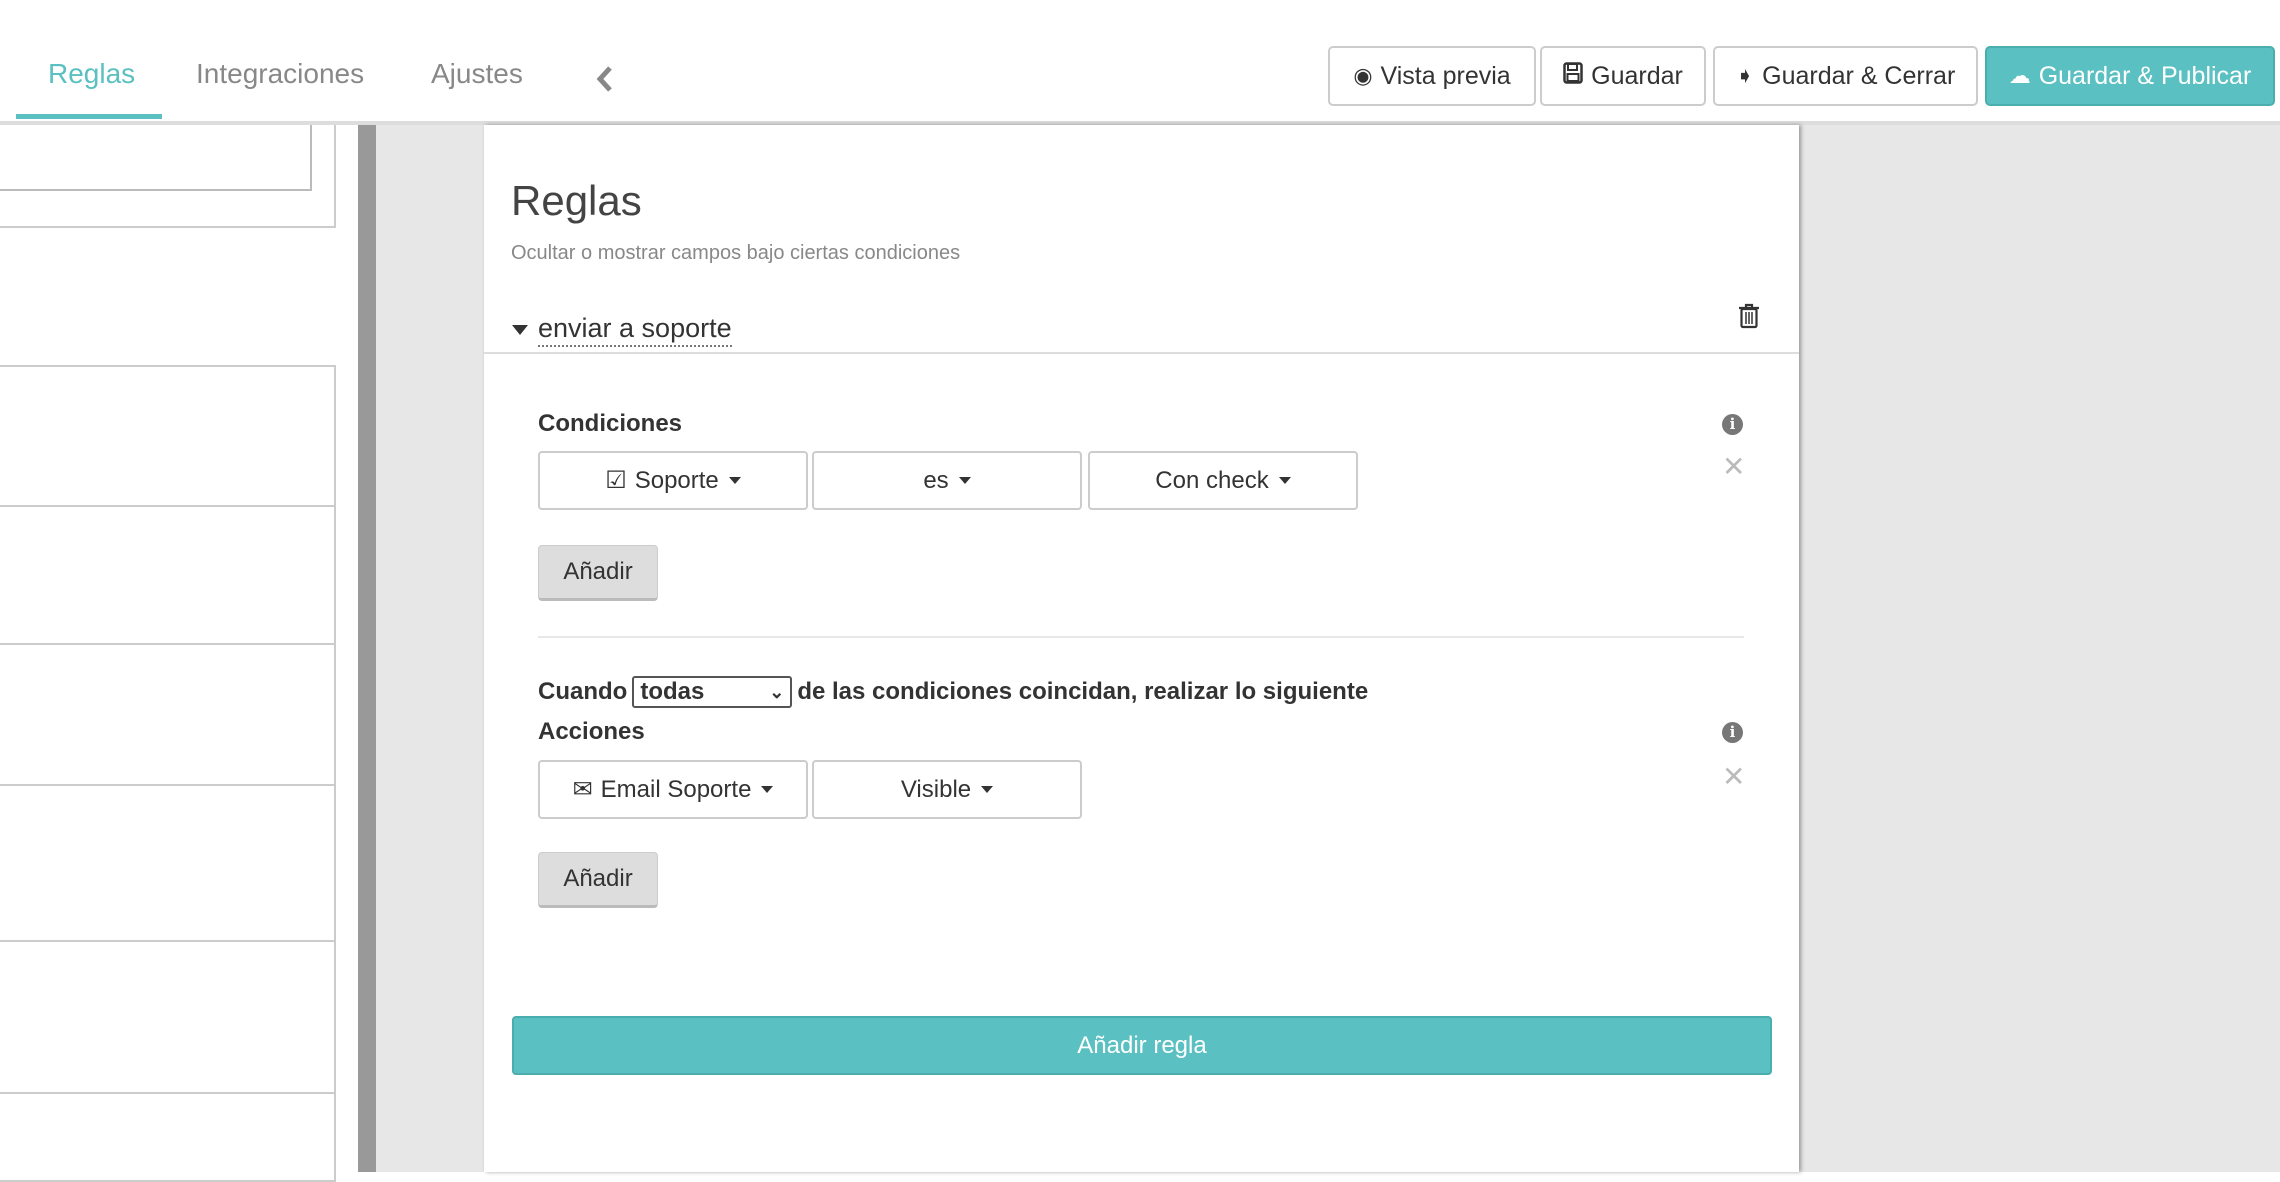 This screenshot has width=2280, height=1182. Describe the element at coordinates (1733, 466) in the screenshot. I see `remove-condition-icon: ✕` at that location.